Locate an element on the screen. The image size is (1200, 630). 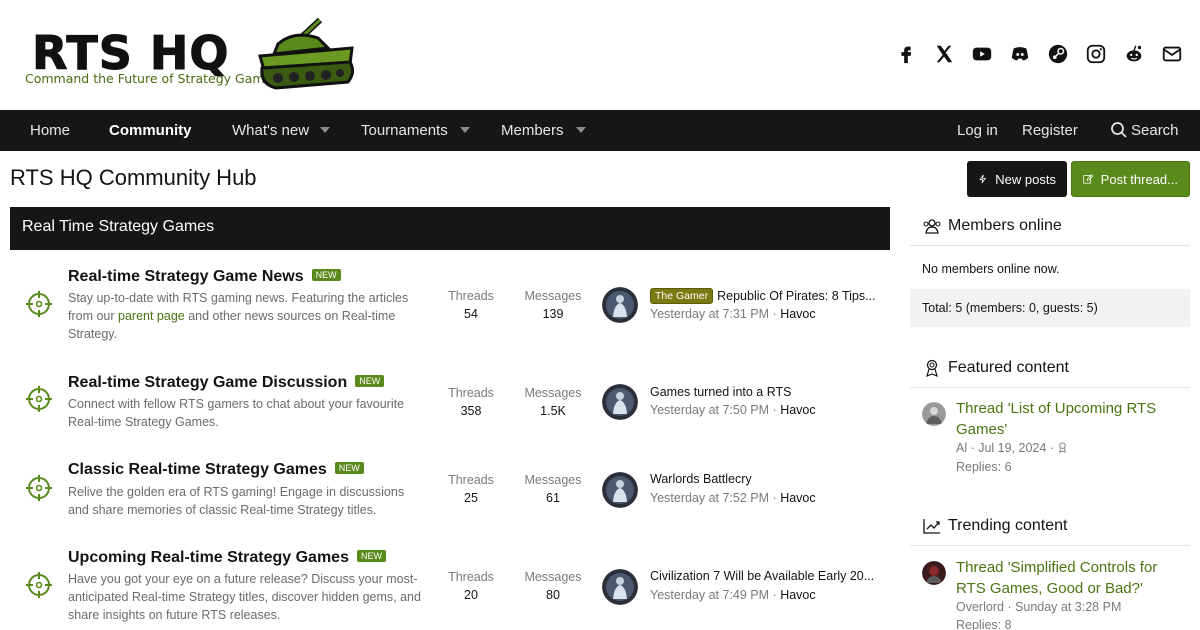
parent-page-link: parent page is located at coordinates (151, 316).